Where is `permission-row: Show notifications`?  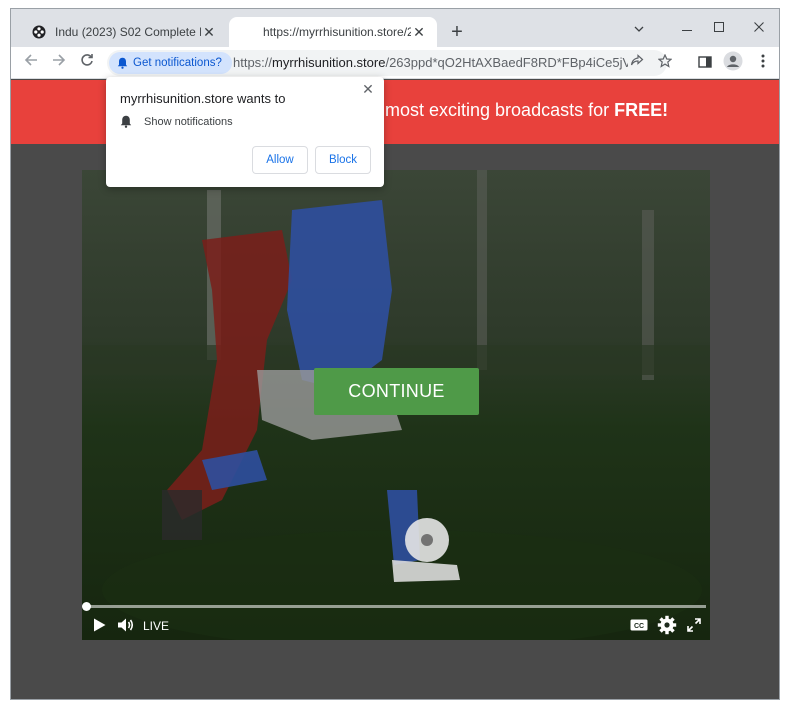
permission-row: Show notifications is located at coordinates (176, 121).